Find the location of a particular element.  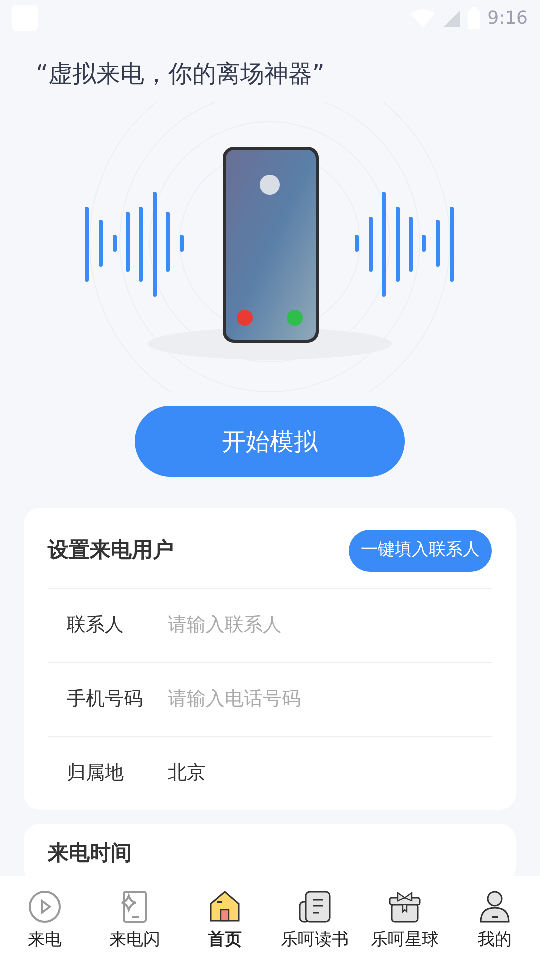

gift-box-icon is located at coordinates (405, 907).